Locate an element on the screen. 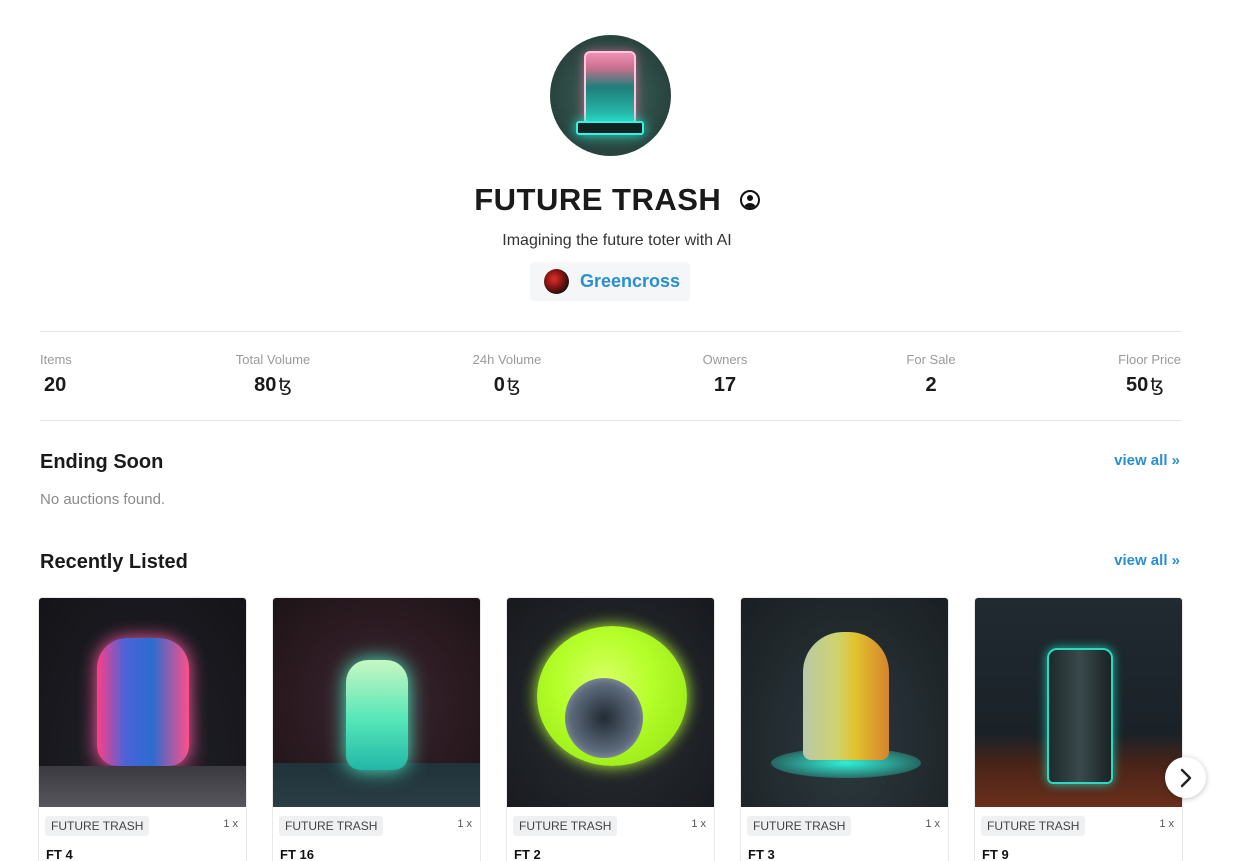  stat-24h-volume: 24h Volume 0ꜩ is located at coordinates (507, 374).